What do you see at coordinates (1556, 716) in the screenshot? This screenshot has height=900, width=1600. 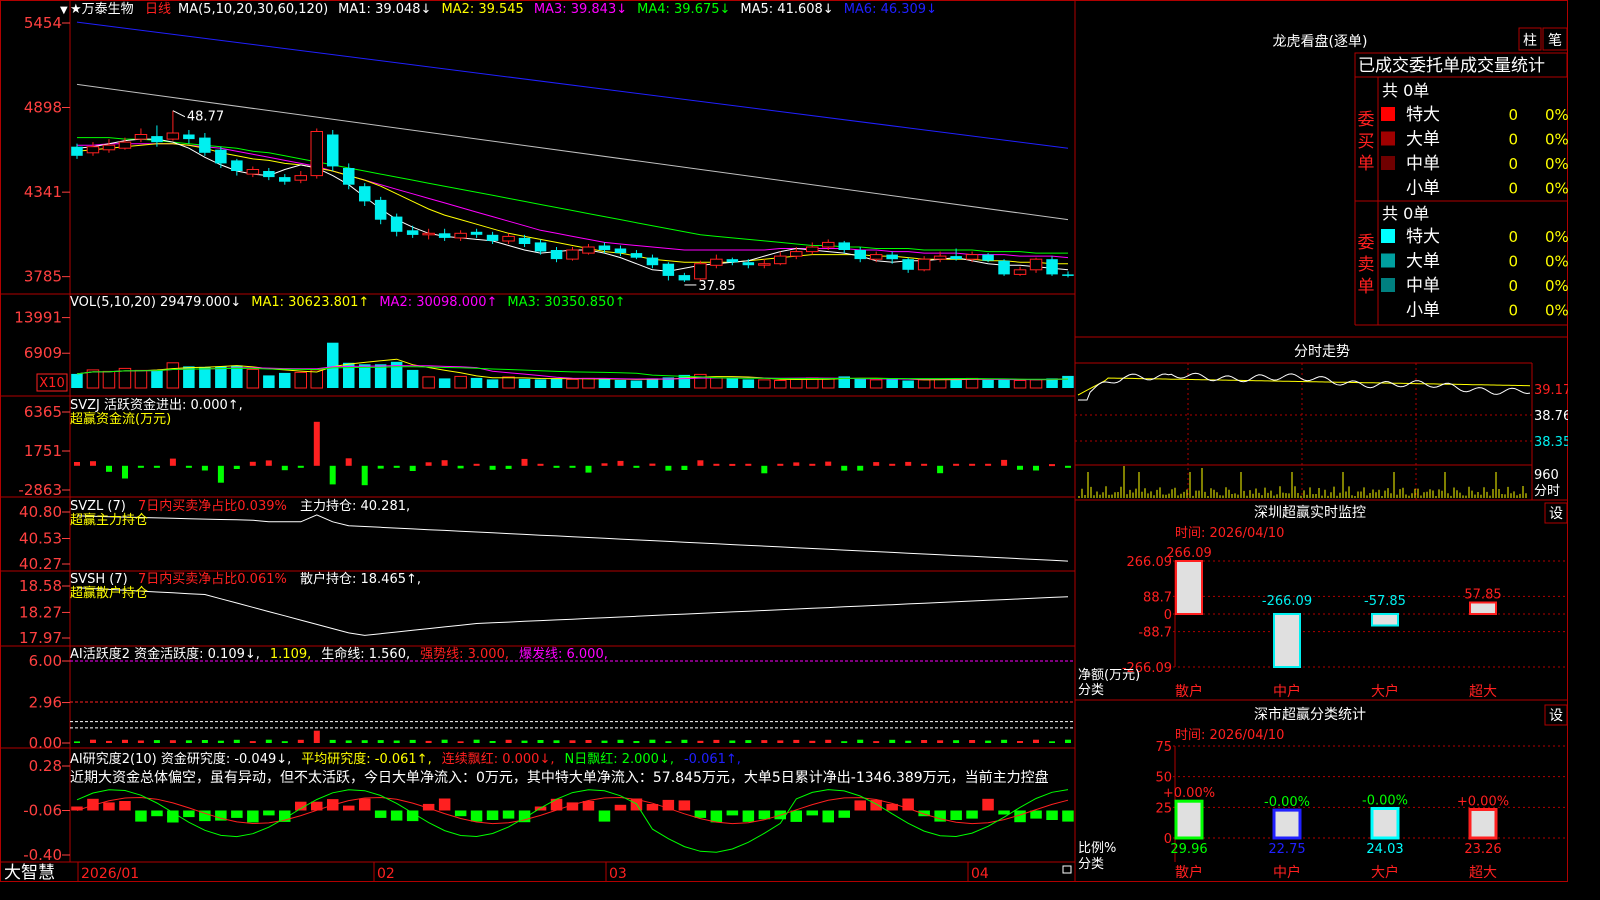 I see `sz-classify-settings-label: 设` at bounding box center [1556, 716].